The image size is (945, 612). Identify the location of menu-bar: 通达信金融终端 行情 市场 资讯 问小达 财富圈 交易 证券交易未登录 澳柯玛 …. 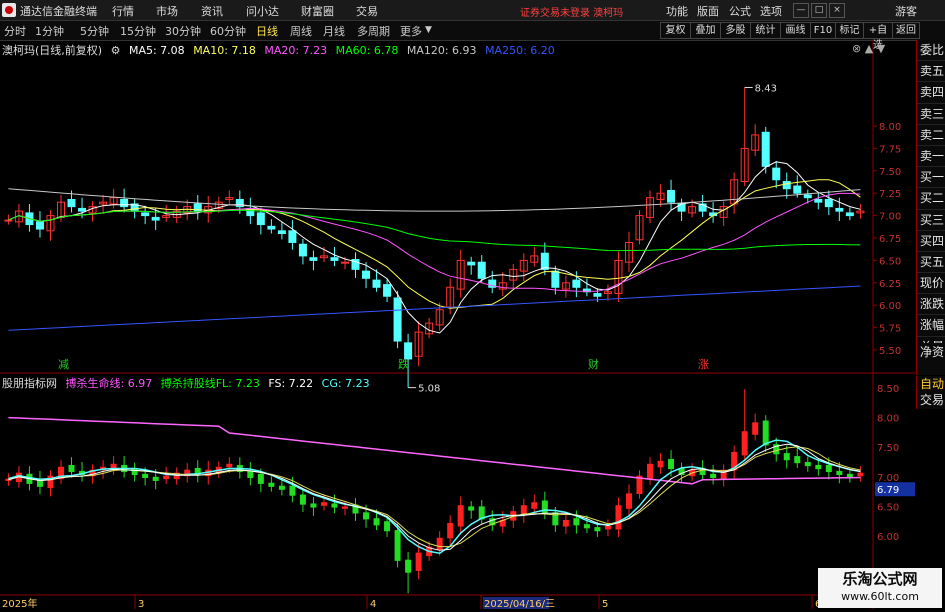
(472, 10).